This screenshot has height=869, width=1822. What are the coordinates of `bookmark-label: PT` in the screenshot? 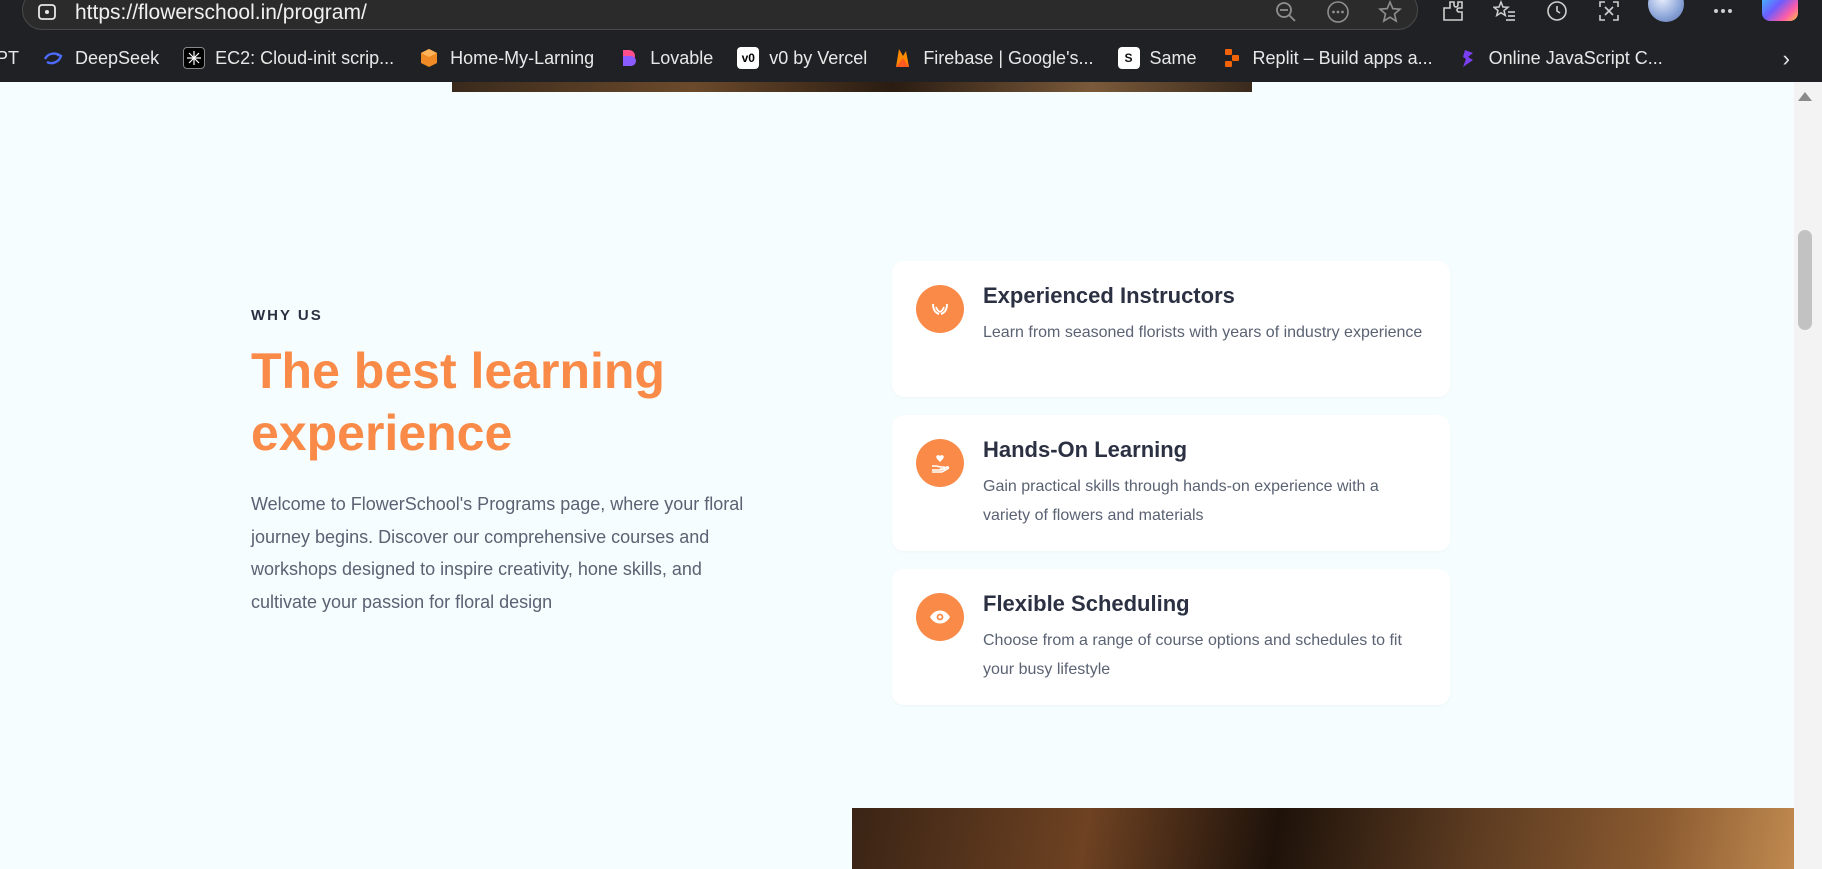 It's located at (10, 57).